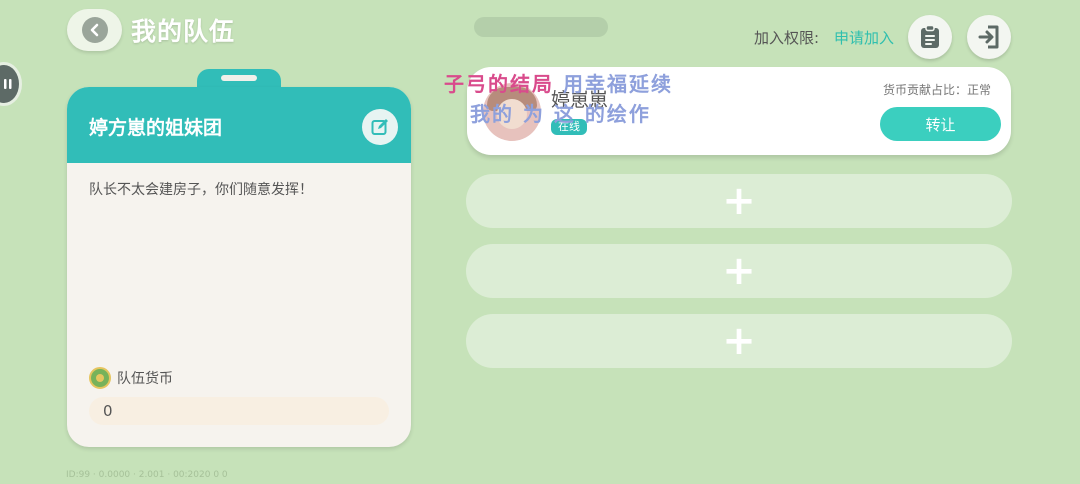  What do you see at coordinates (100, 378) in the screenshot?
I see `coin-icon` at bounding box center [100, 378].